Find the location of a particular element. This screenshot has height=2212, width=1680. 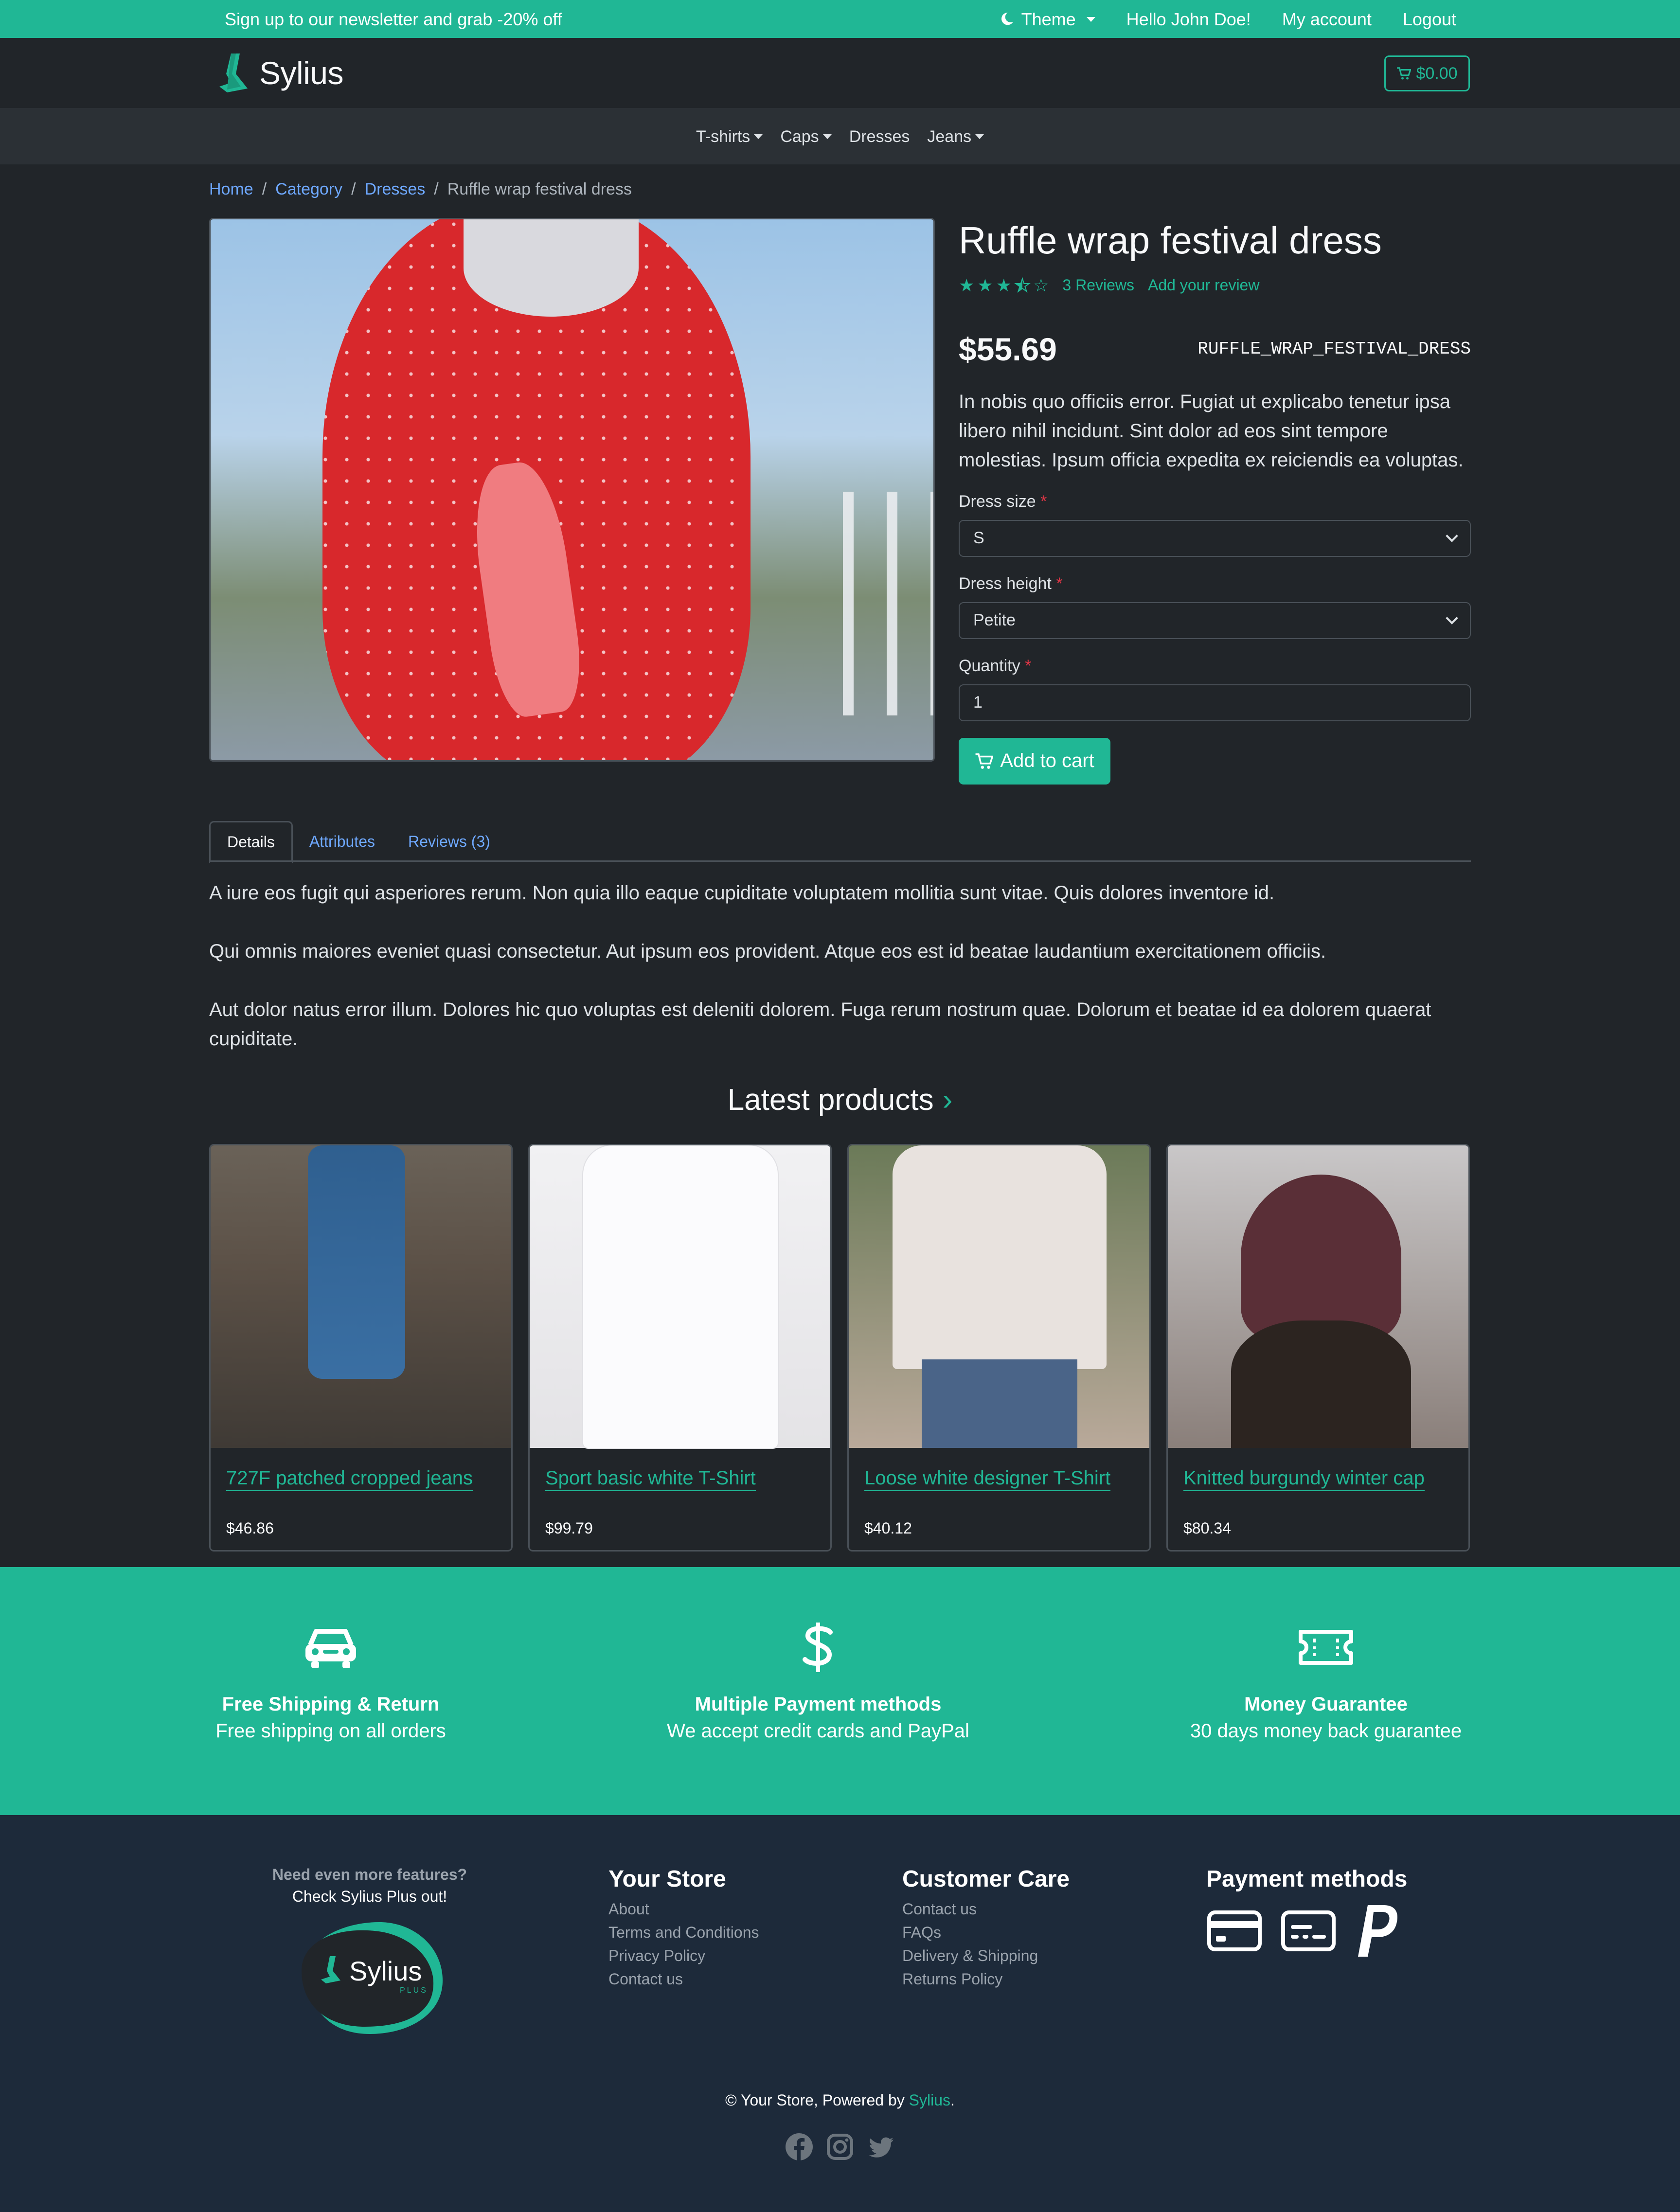

logout-link: Logout is located at coordinates (1429, 19).